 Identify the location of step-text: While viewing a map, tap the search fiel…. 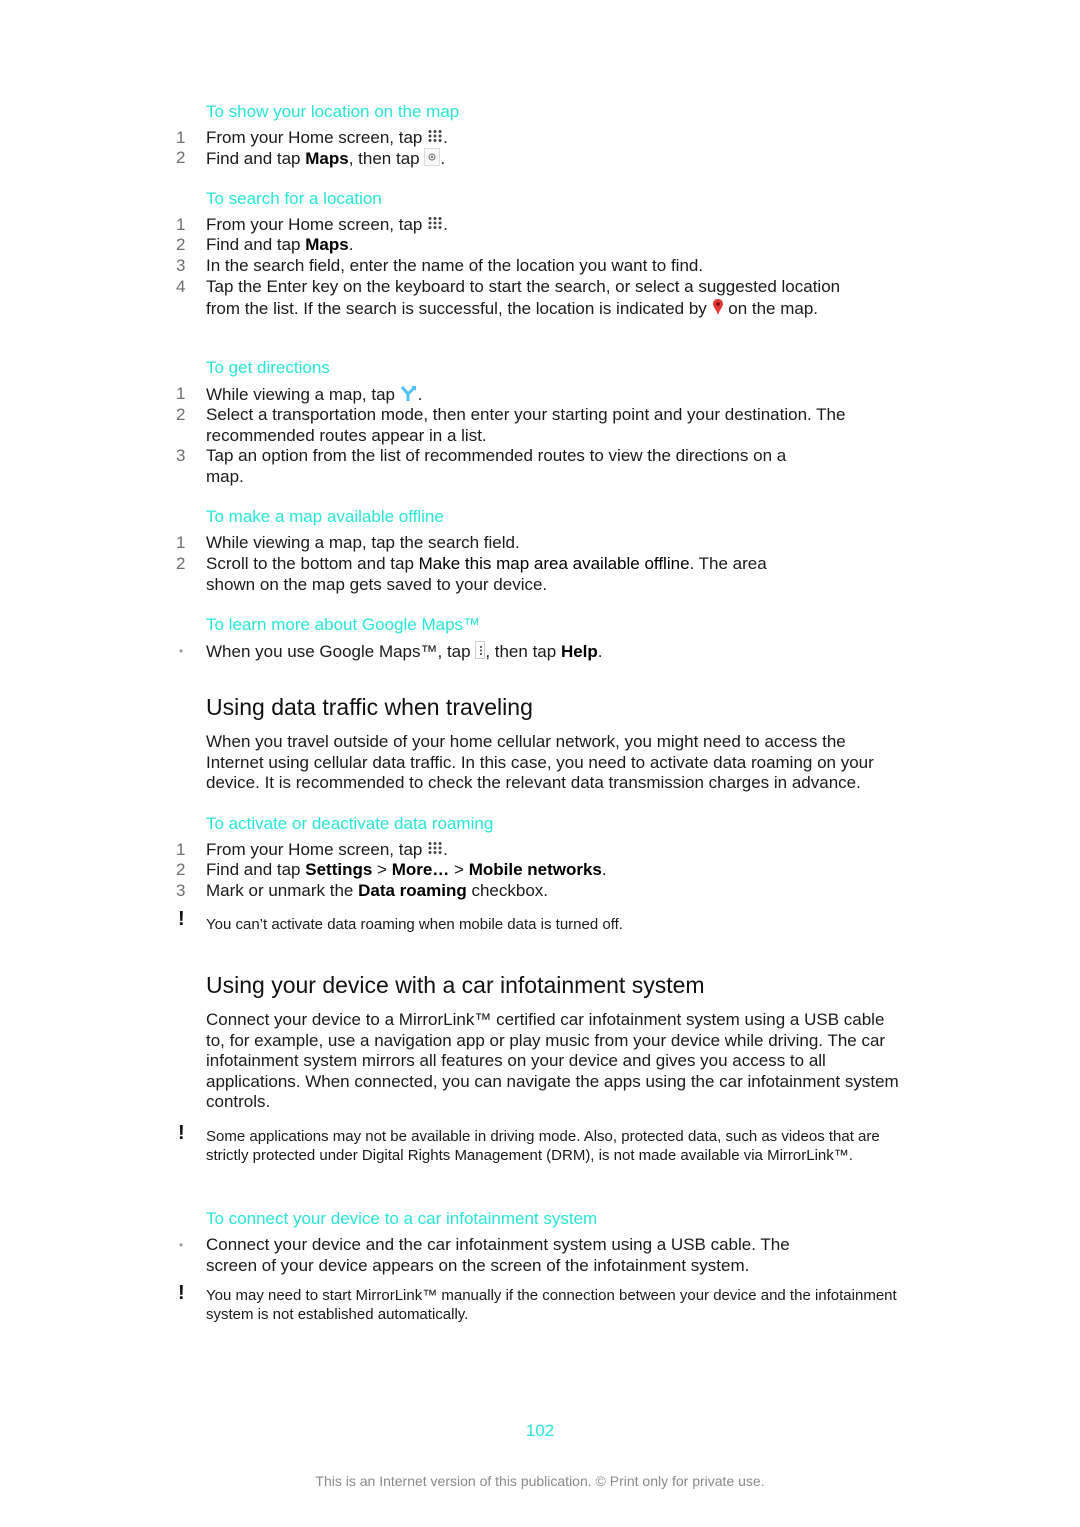
(363, 542).